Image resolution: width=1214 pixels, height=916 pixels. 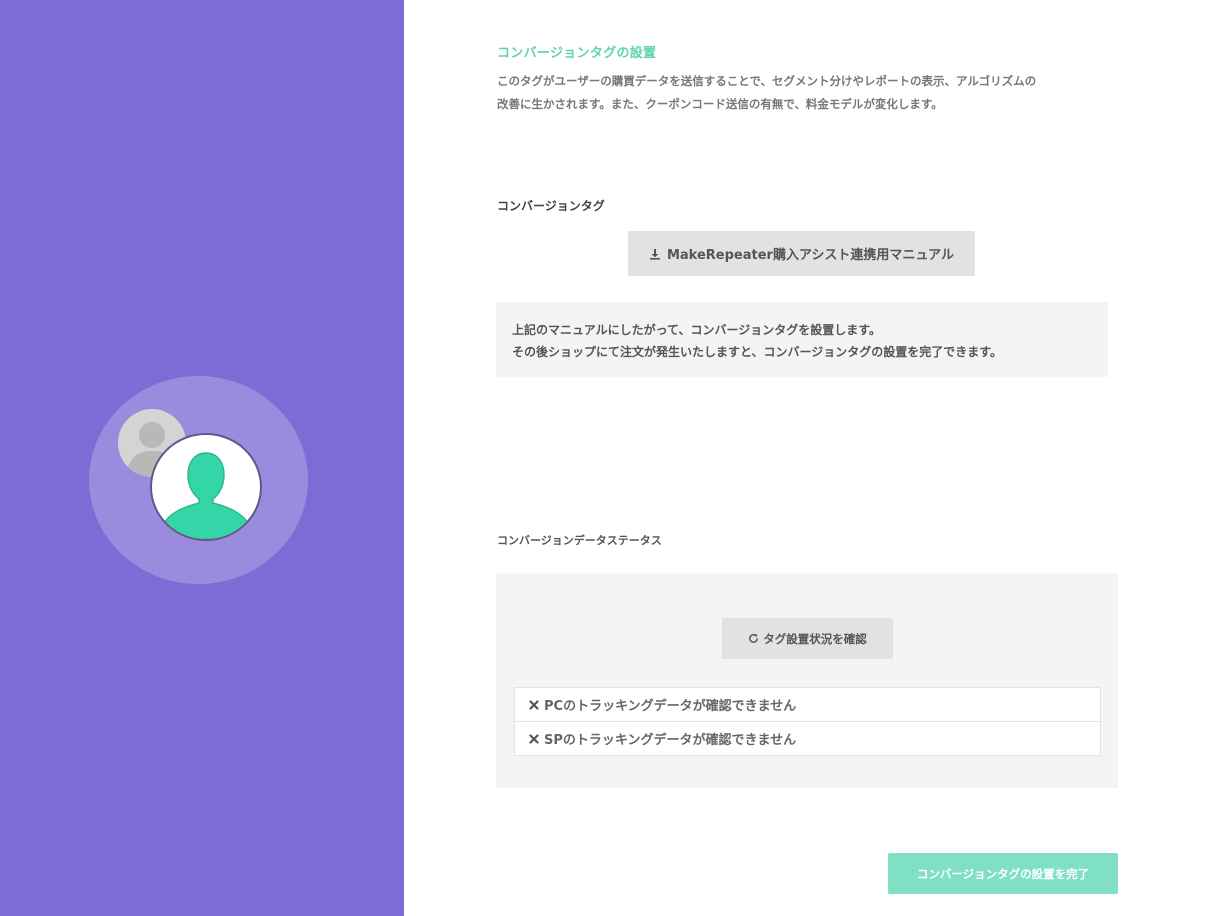 What do you see at coordinates (697, 330) in the screenshot?
I see `note-line: 上記のマニュアルにしたがって、コンバージョンタグを設置します。` at bounding box center [697, 330].